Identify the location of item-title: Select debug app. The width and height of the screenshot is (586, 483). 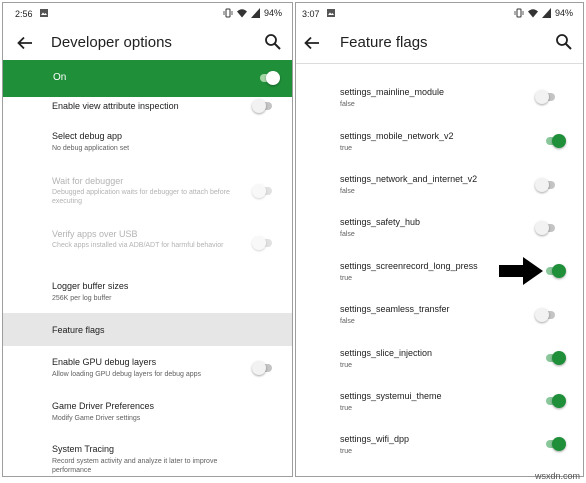
(87, 136).